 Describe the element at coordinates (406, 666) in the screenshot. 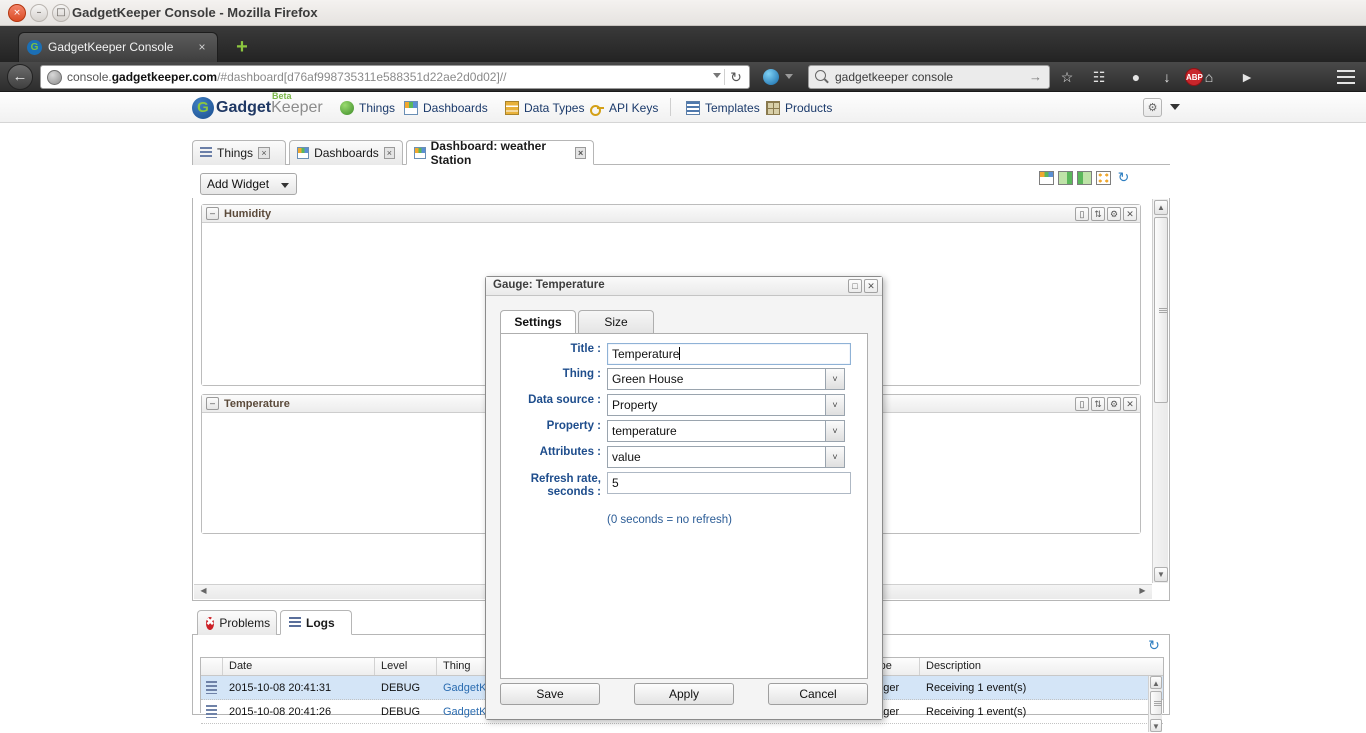

I see `column-header-level: Level` at that location.